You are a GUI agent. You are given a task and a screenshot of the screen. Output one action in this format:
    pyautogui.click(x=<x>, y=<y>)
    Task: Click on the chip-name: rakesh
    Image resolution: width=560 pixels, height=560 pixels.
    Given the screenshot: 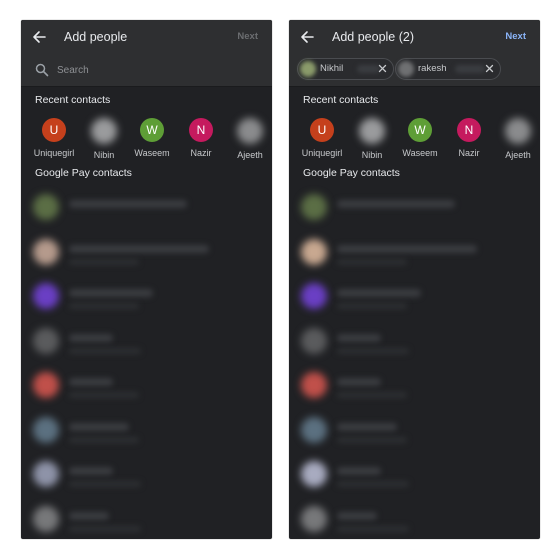 What is the action you would take?
    pyautogui.click(x=432, y=68)
    